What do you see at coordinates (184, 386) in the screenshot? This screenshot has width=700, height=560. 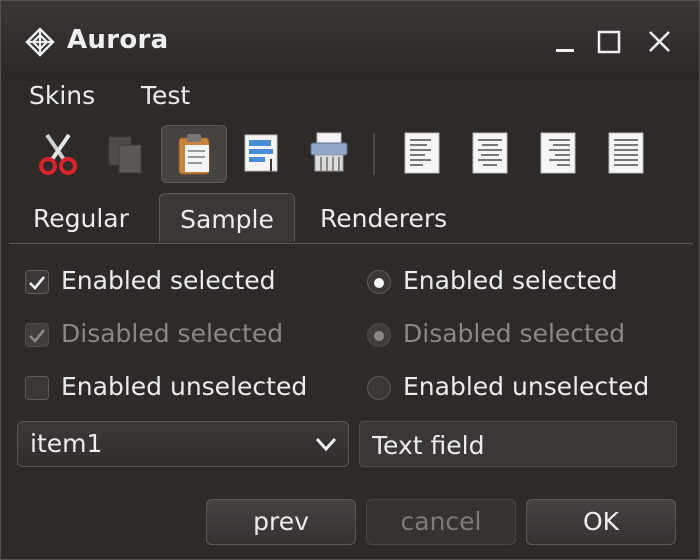 I see `checkbox-label: Enabled unselected` at bounding box center [184, 386].